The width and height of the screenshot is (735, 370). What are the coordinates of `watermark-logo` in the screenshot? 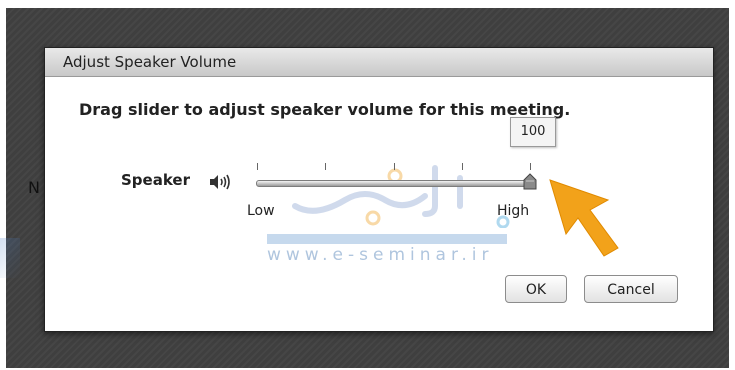 It's located at (401, 196).